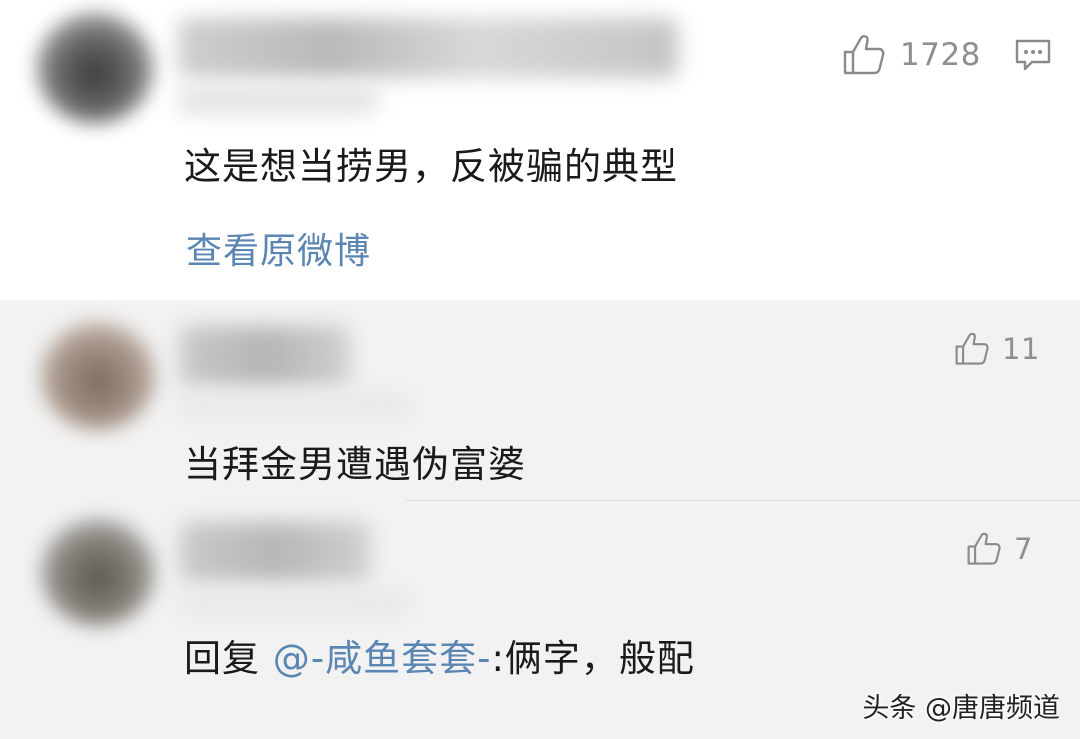  What do you see at coordinates (228, 658) in the screenshot?
I see `reply-prefix: 回复` at bounding box center [228, 658].